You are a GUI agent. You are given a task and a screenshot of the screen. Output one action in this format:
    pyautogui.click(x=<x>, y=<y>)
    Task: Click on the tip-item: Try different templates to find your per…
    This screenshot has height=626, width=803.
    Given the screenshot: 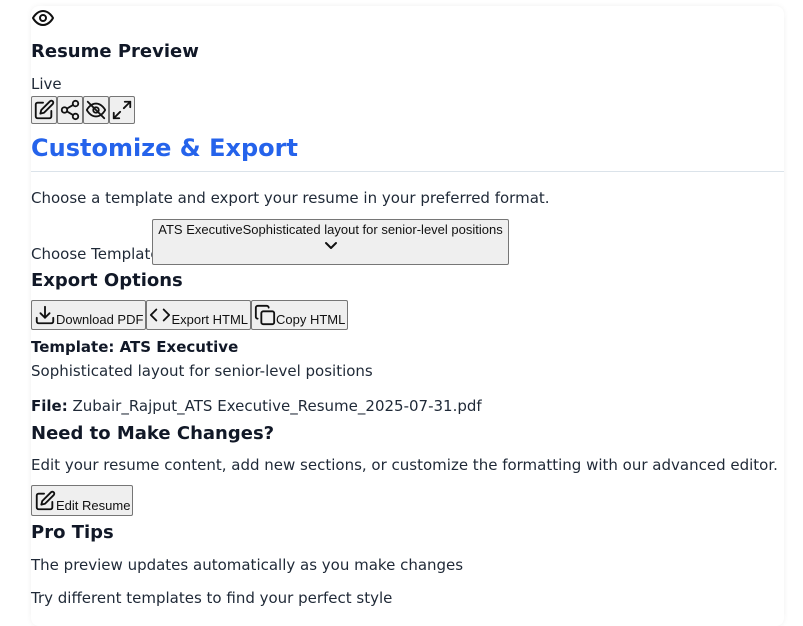 What is the action you would take?
    pyautogui.click(x=212, y=598)
    